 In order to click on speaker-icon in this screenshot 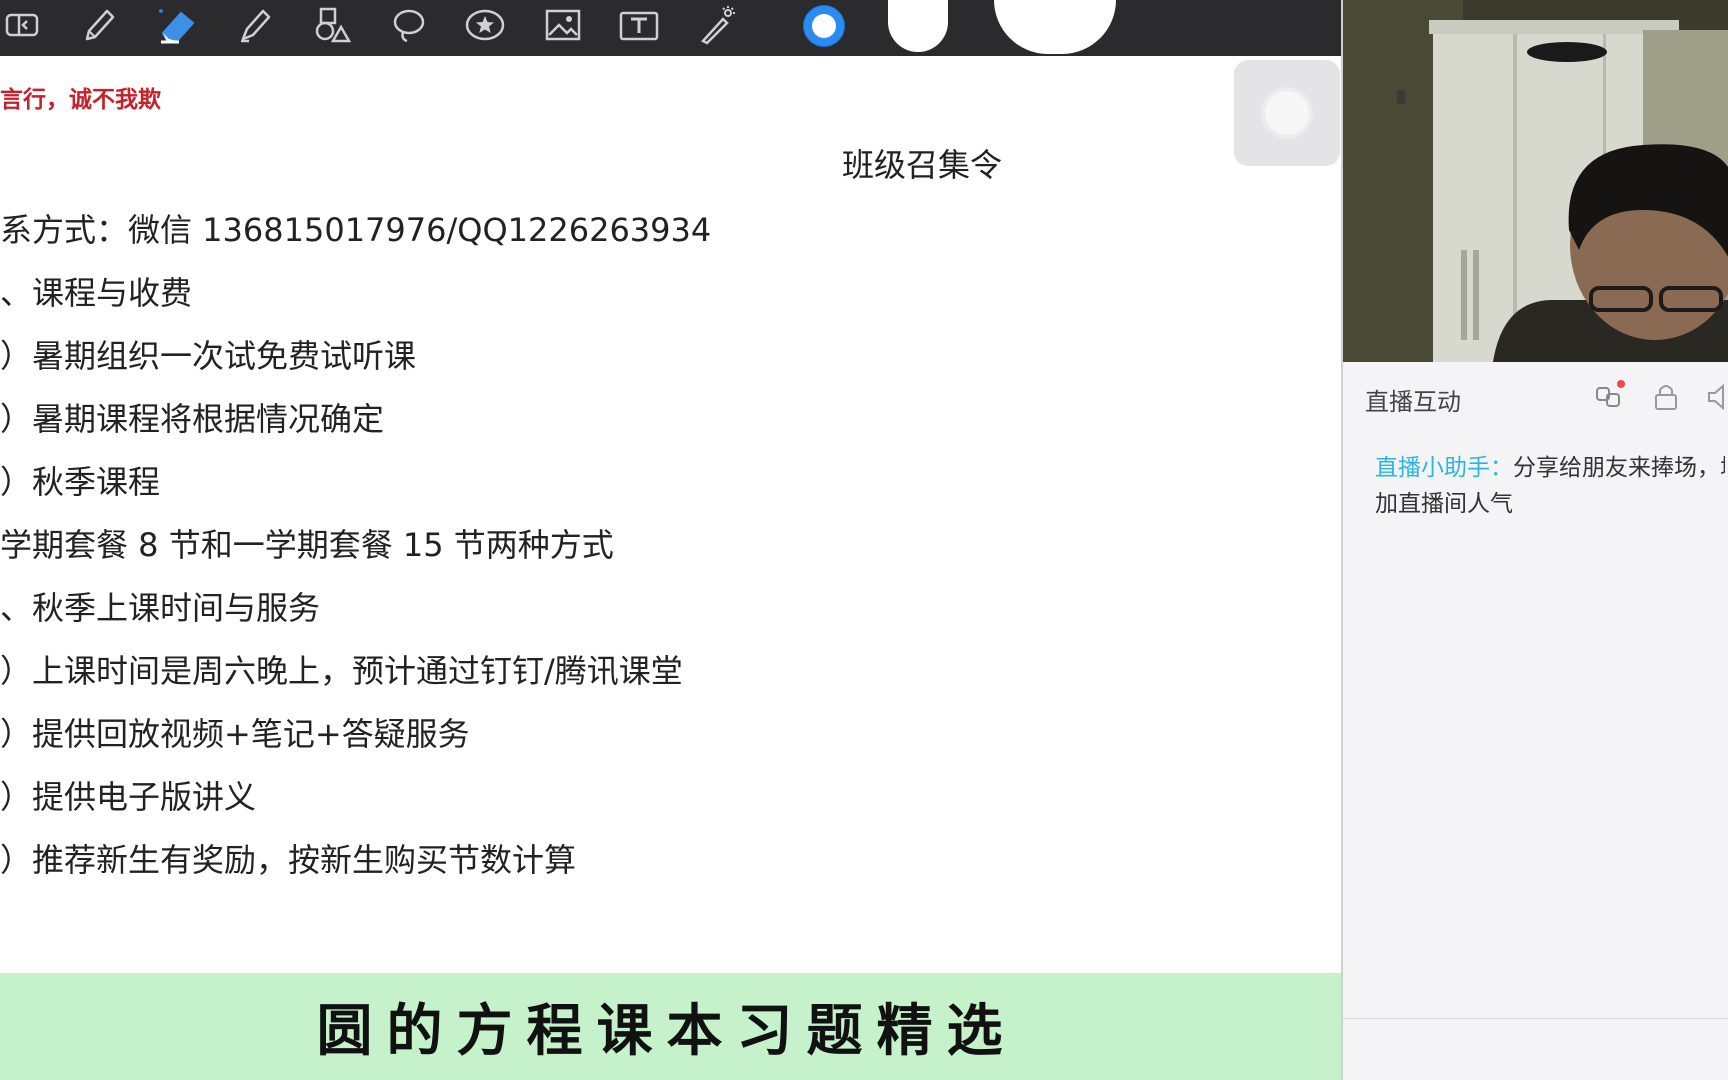, I will do `click(1716, 397)`.